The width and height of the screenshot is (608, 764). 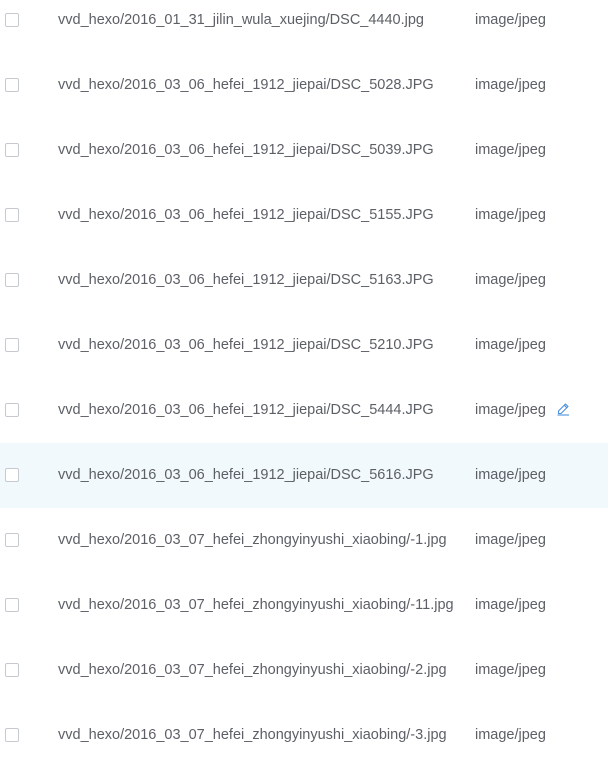 I want to click on pencil-edit-icon, so click(x=563, y=409).